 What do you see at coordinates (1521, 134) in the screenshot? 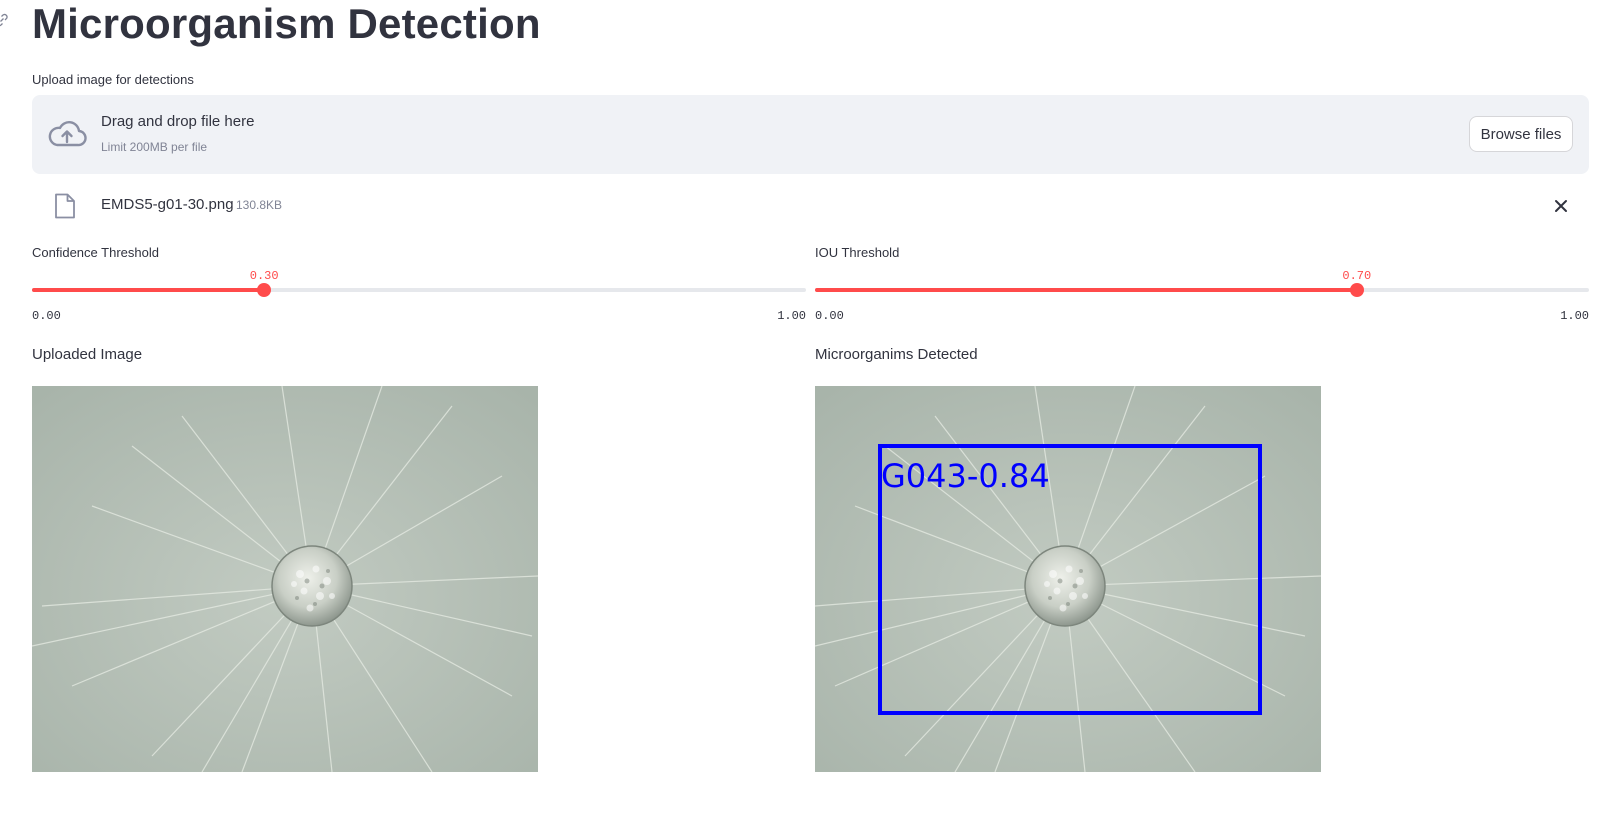
I see `browse-files-button: Browse files` at bounding box center [1521, 134].